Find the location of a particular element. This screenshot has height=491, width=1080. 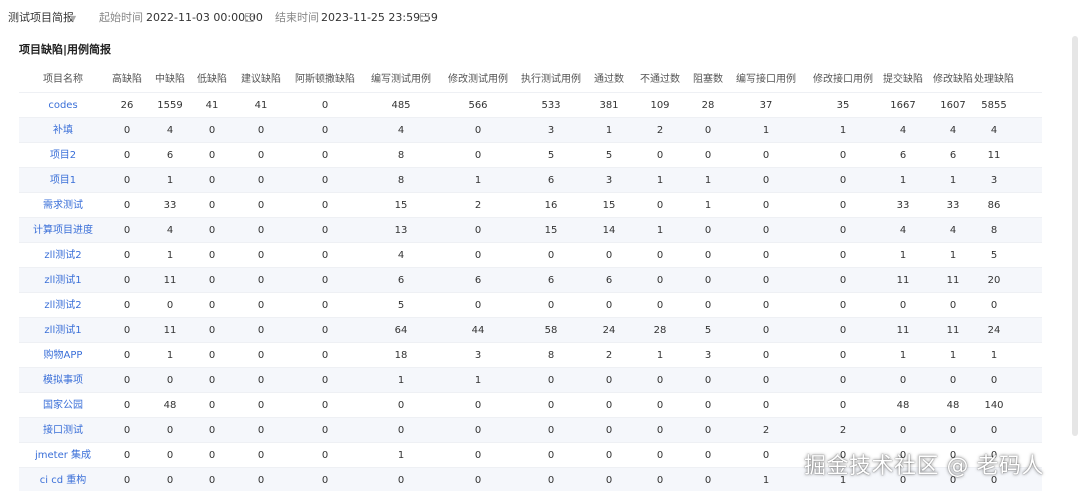

project-name-link: jmeter 集成 is located at coordinates (63, 455).